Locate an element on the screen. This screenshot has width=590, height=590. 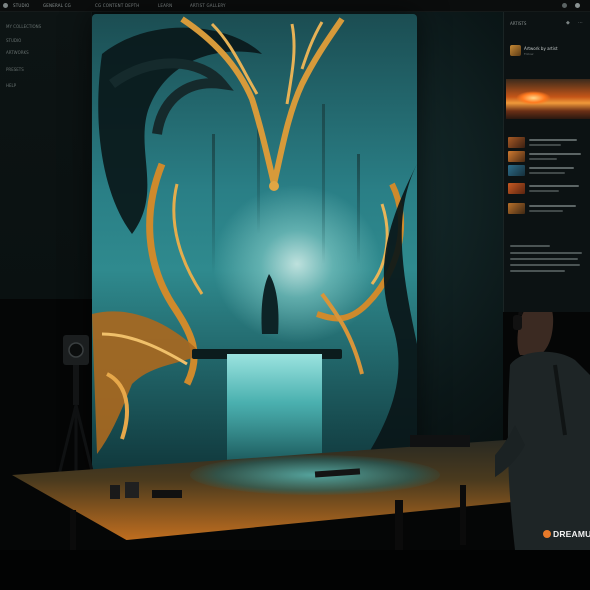
bottom-bar is located at coordinates (295, 570).